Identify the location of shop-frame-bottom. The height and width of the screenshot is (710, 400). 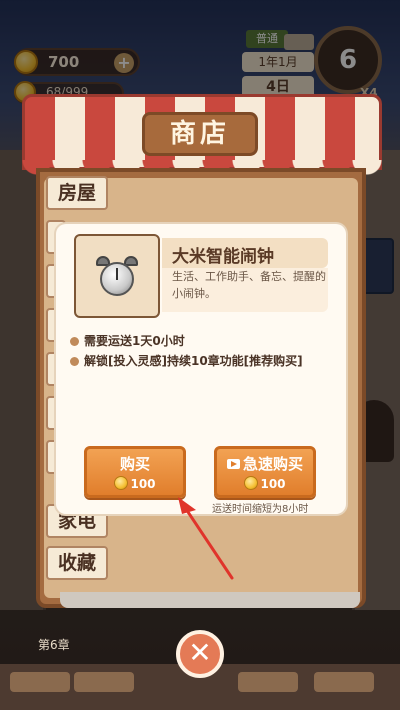
(210, 600).